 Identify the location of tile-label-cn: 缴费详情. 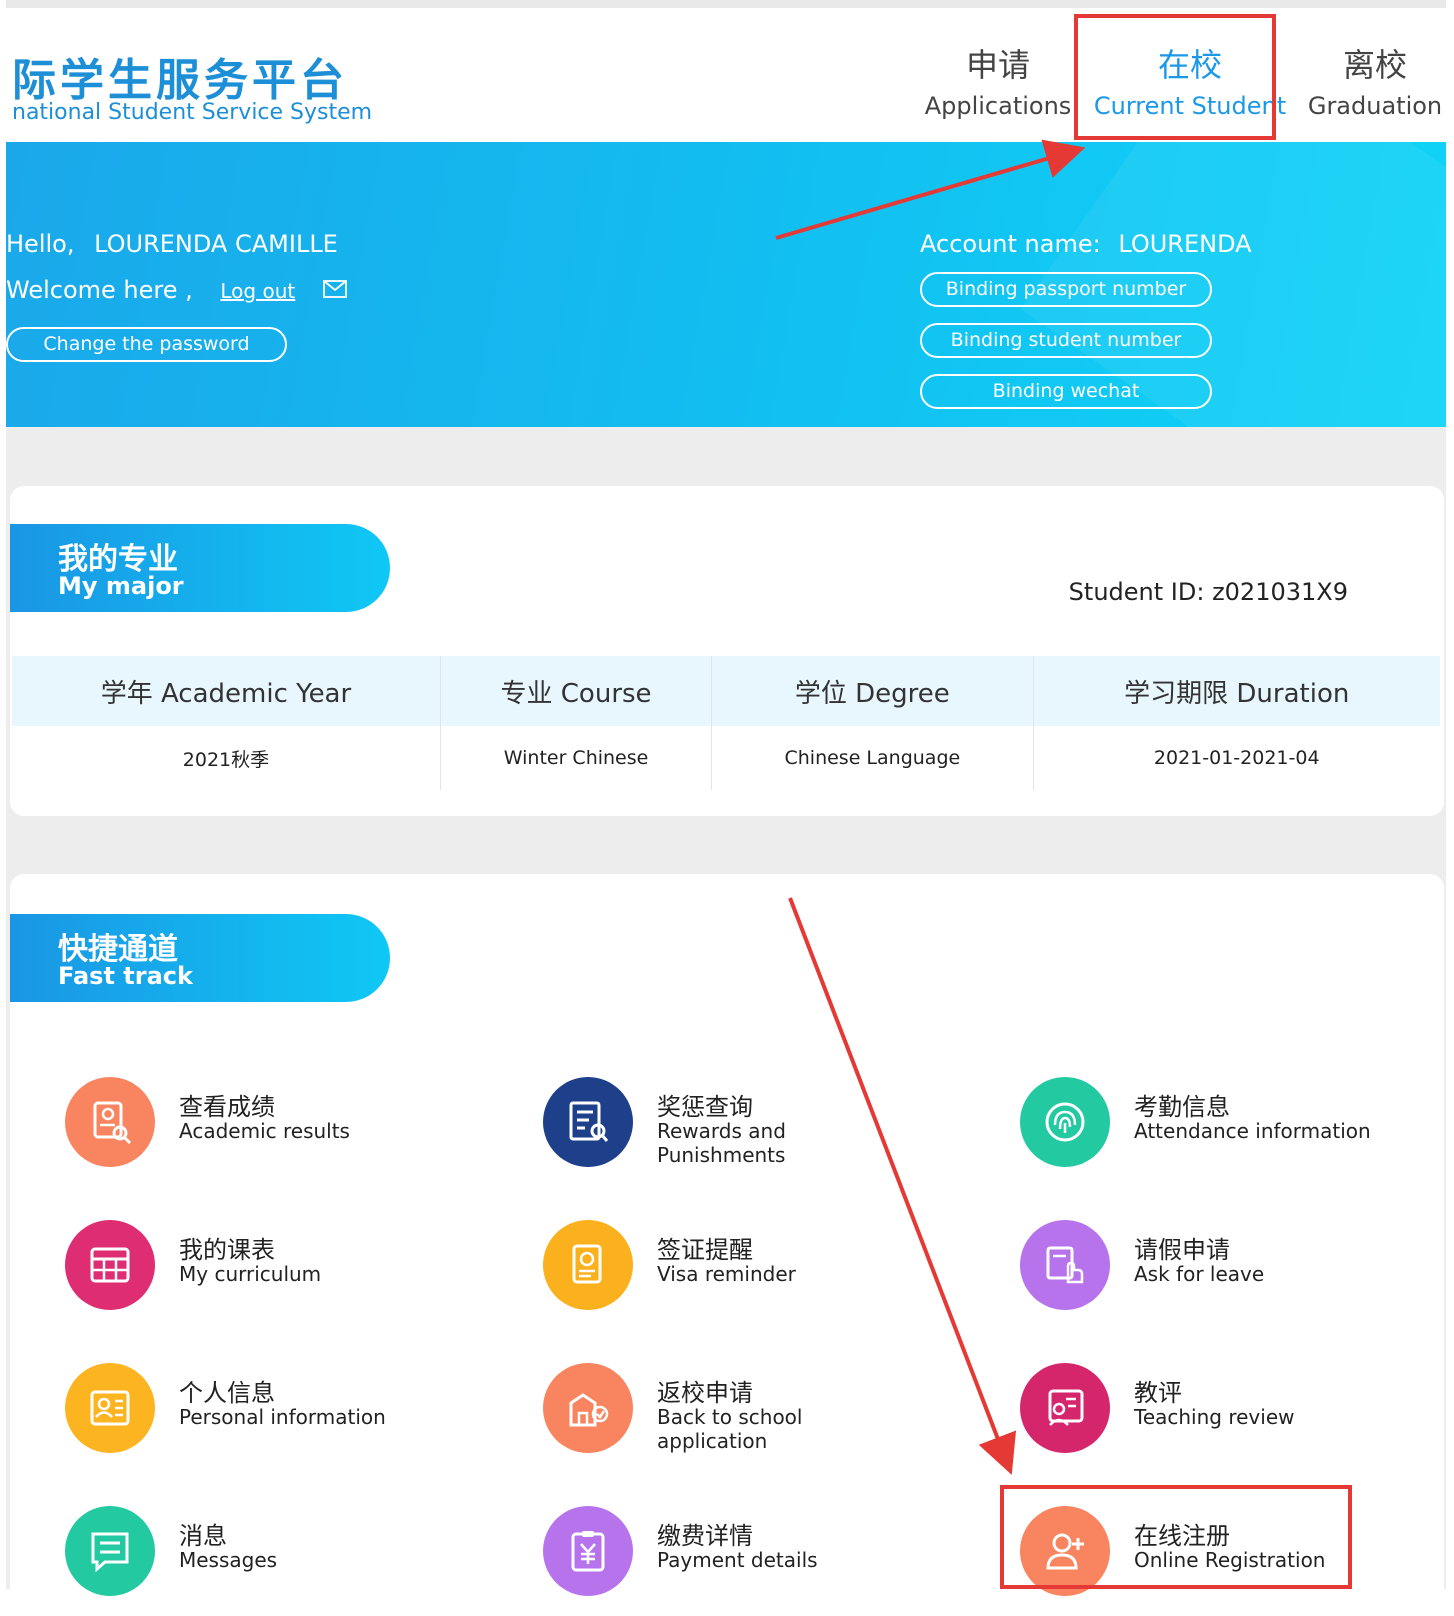
(705, 1536).